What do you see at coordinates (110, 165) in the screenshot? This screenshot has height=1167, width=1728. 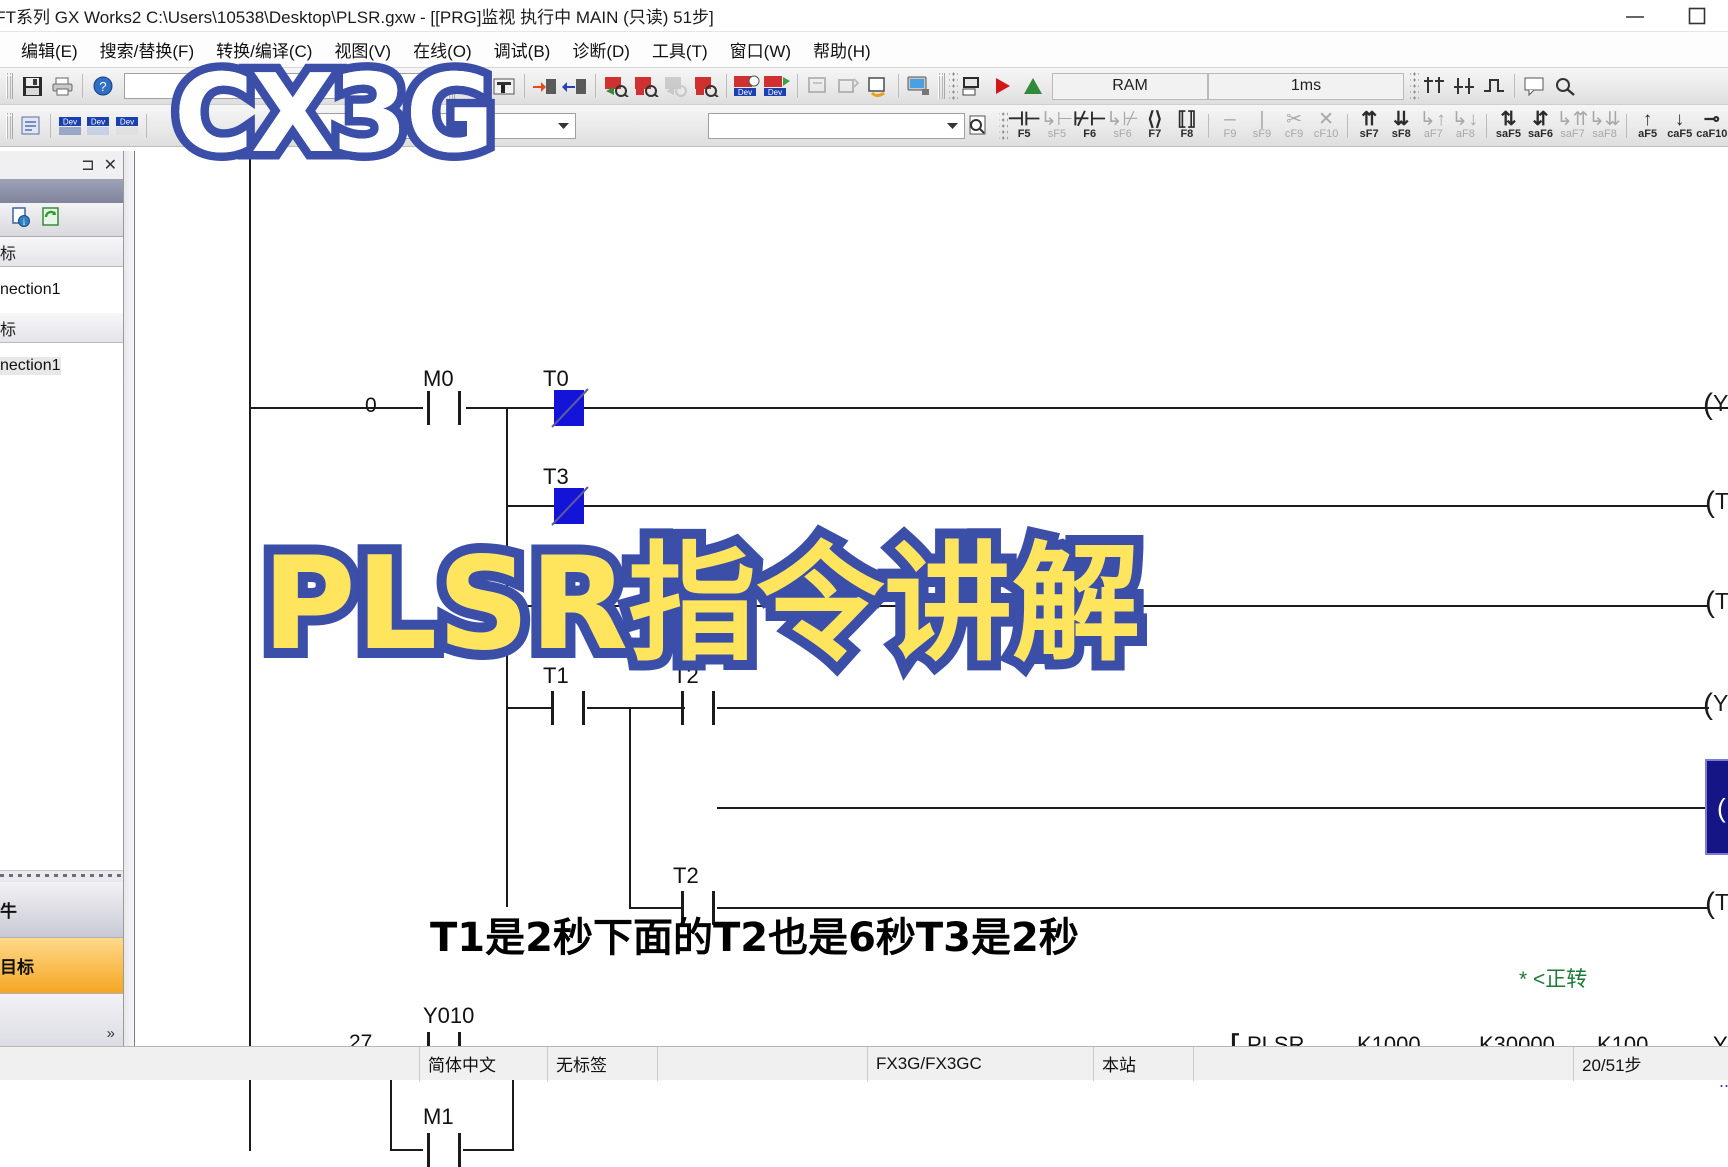 I see `close-icon: ✕` at bounding box center [110, 165].